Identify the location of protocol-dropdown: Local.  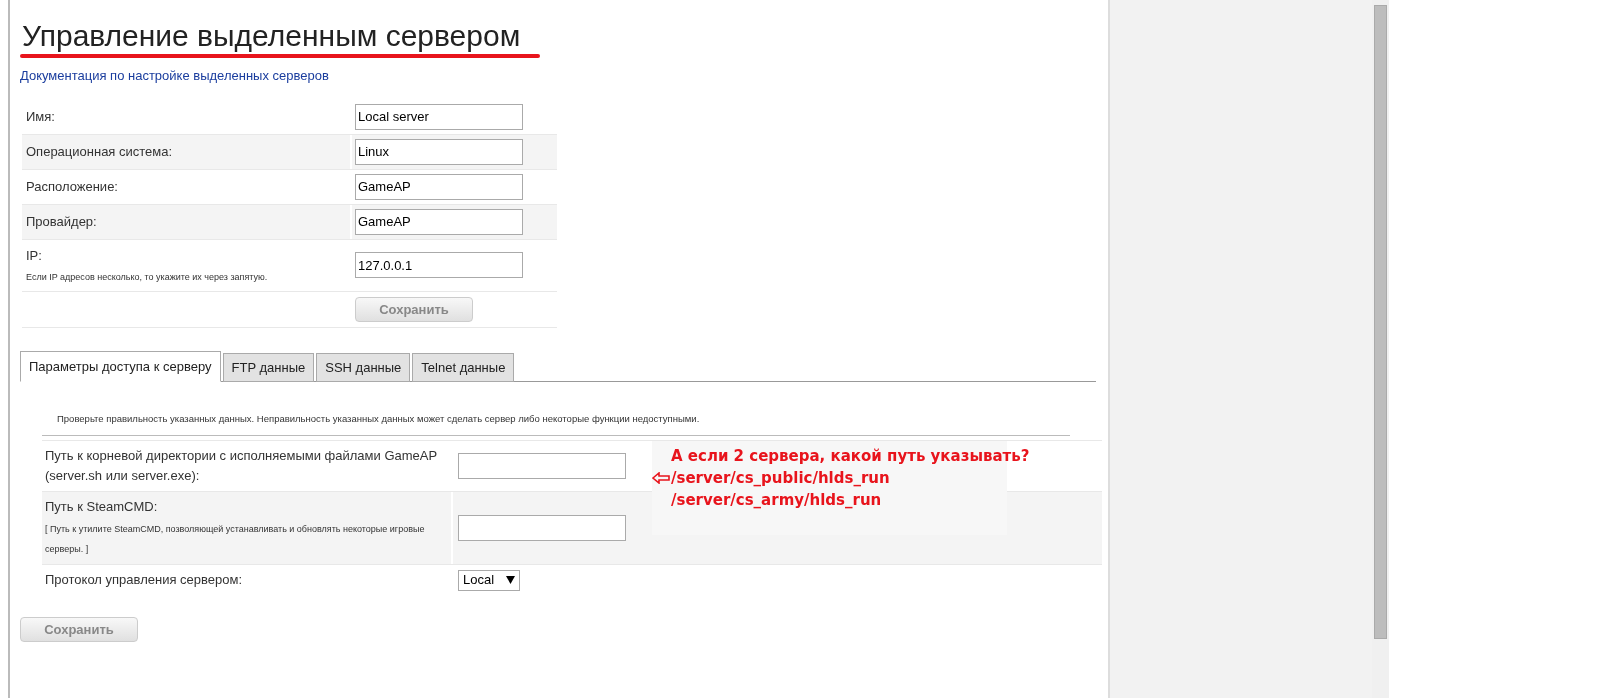
(489, 580).